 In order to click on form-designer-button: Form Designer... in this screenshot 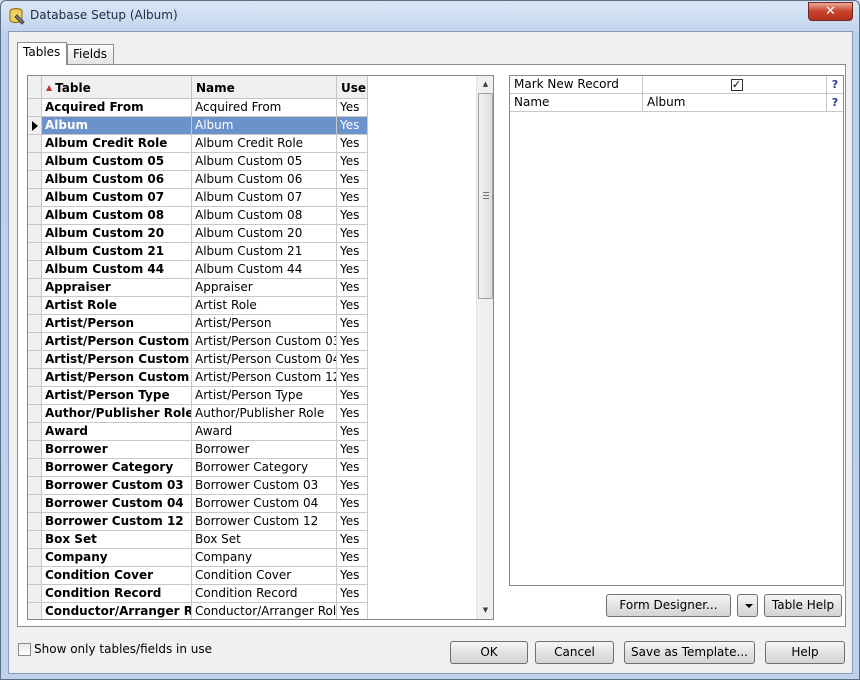, I will do `click(668, 605)`.